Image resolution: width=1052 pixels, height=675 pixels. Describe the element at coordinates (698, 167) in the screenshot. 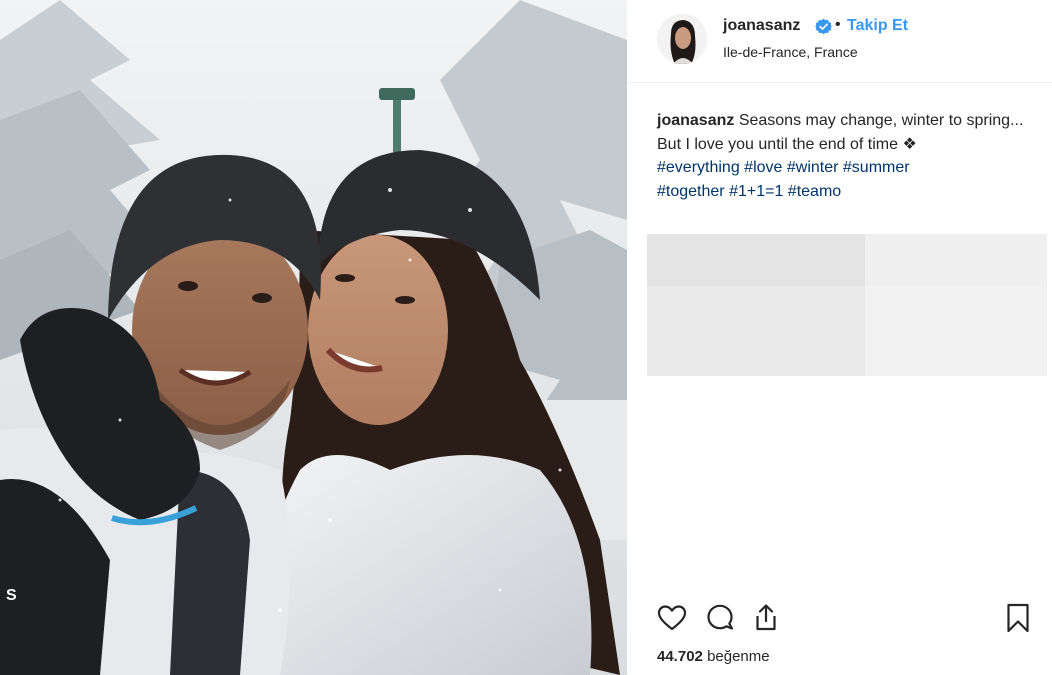

I see `hashtag: #everything` at that location.